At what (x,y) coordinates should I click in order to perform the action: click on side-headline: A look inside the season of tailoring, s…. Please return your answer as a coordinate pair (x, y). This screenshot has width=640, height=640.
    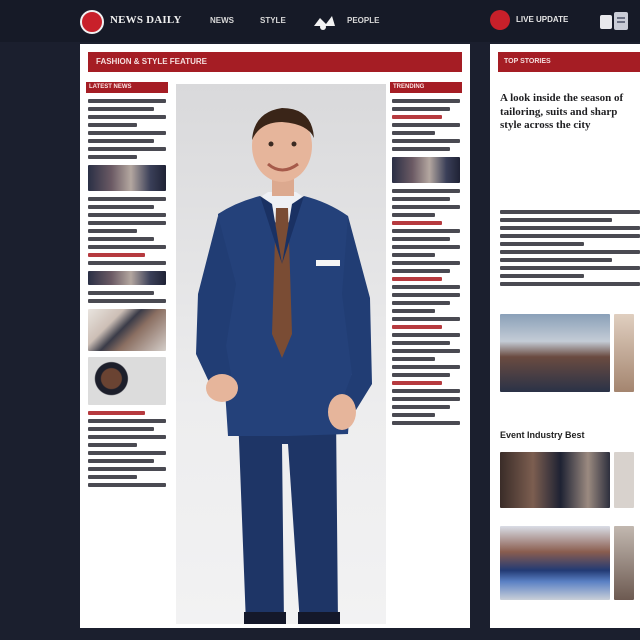
    Looking at the image, I should click on (570, 112).